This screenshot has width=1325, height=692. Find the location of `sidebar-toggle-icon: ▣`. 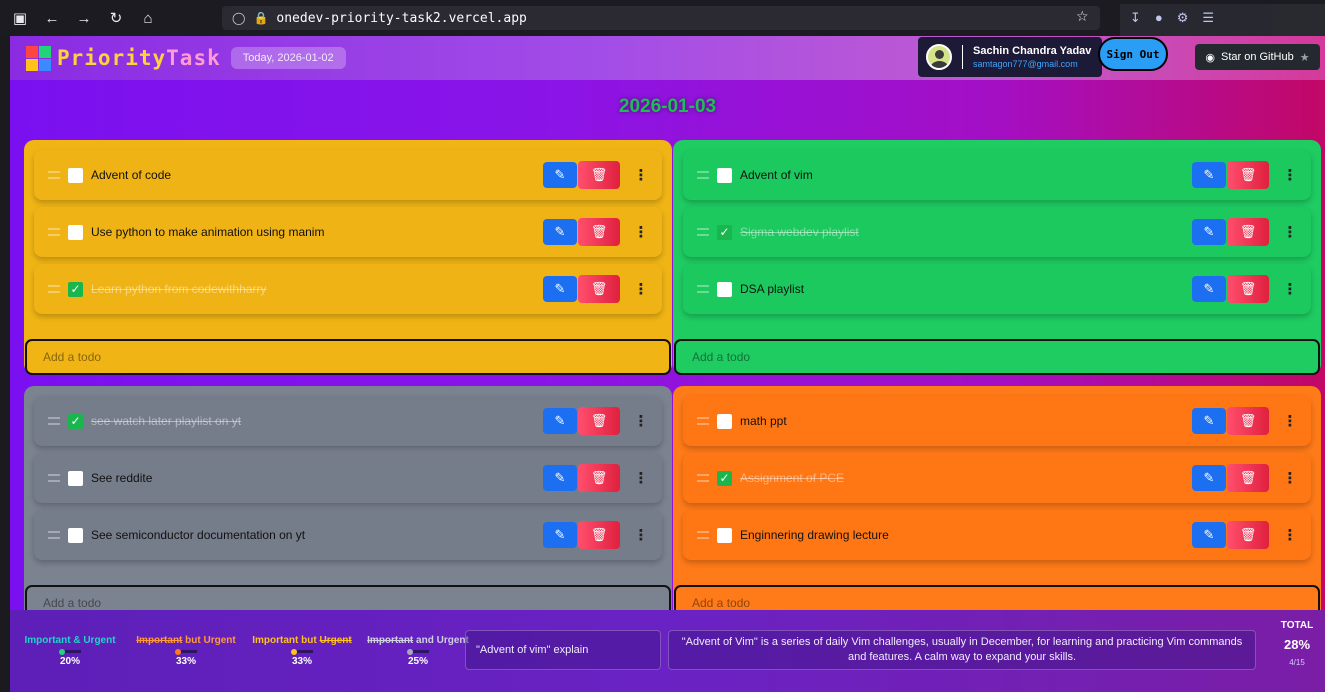

sidebar-toggle-icon: ▣ is located at coordinates (20, 18).